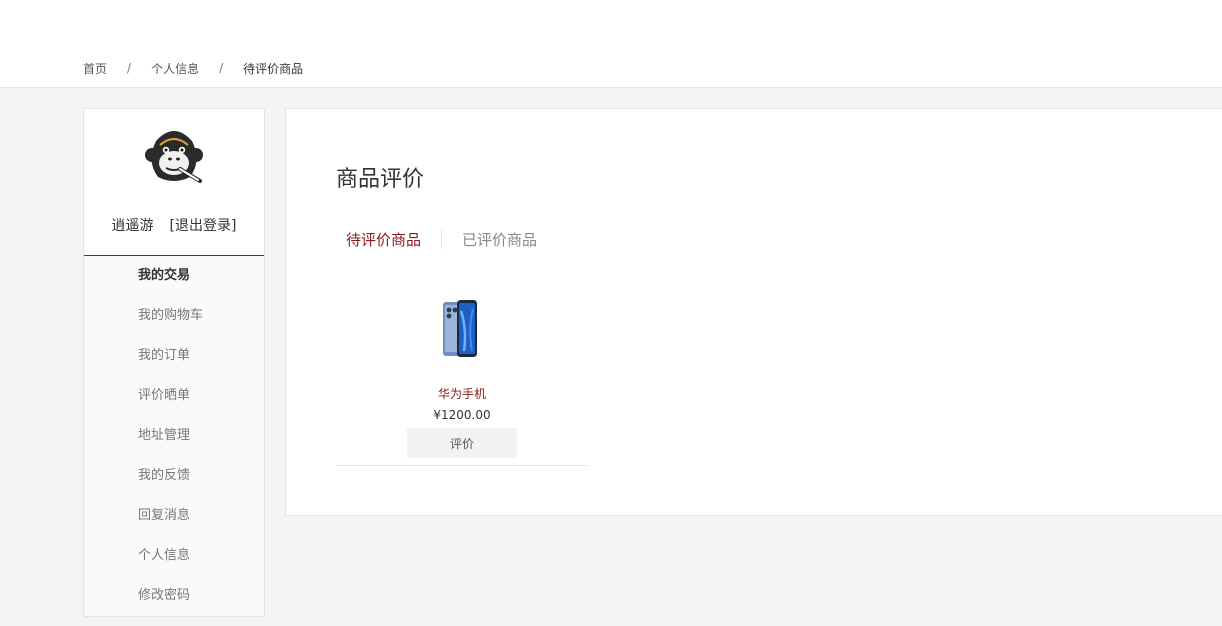 This screenshot has height=626, width=1222. I want to click on phone-image-icon, so click(462, 330).